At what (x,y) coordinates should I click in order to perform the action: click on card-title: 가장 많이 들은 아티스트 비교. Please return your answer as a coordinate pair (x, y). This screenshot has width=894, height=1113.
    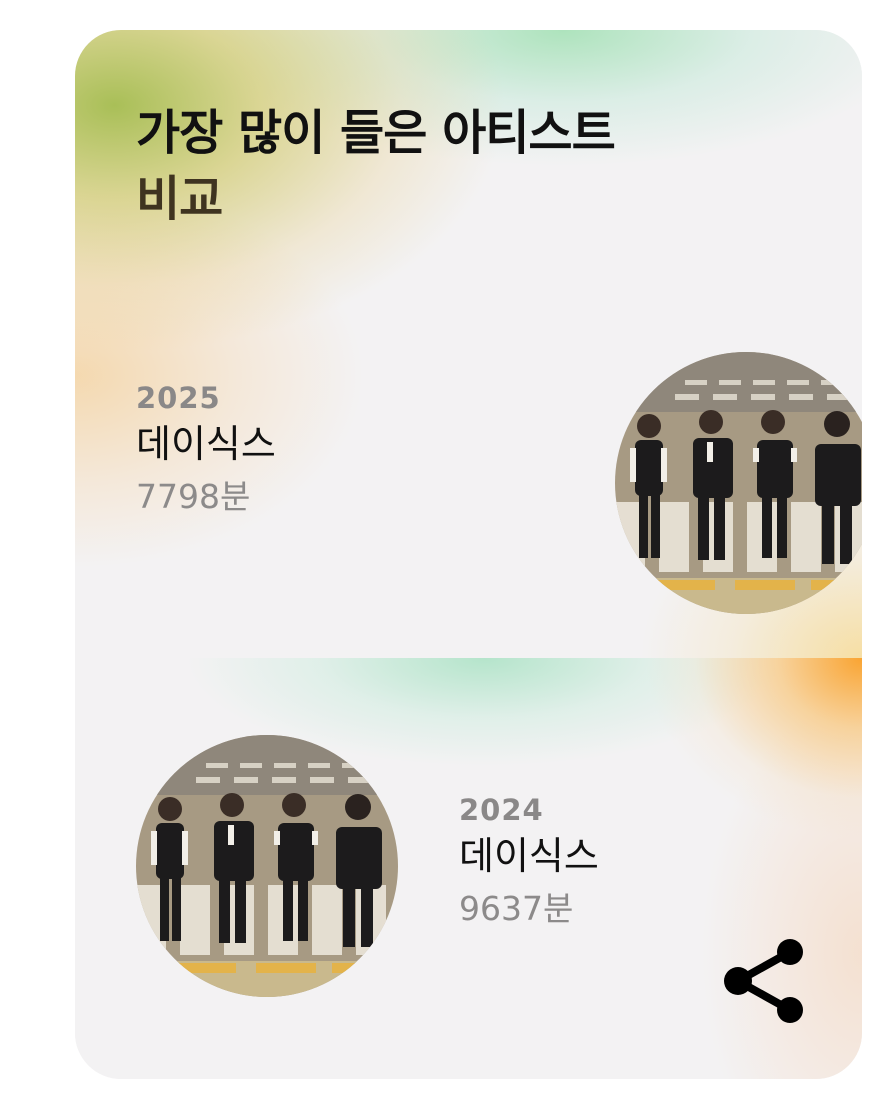
    Looking at the image, I should click on (376, 166).